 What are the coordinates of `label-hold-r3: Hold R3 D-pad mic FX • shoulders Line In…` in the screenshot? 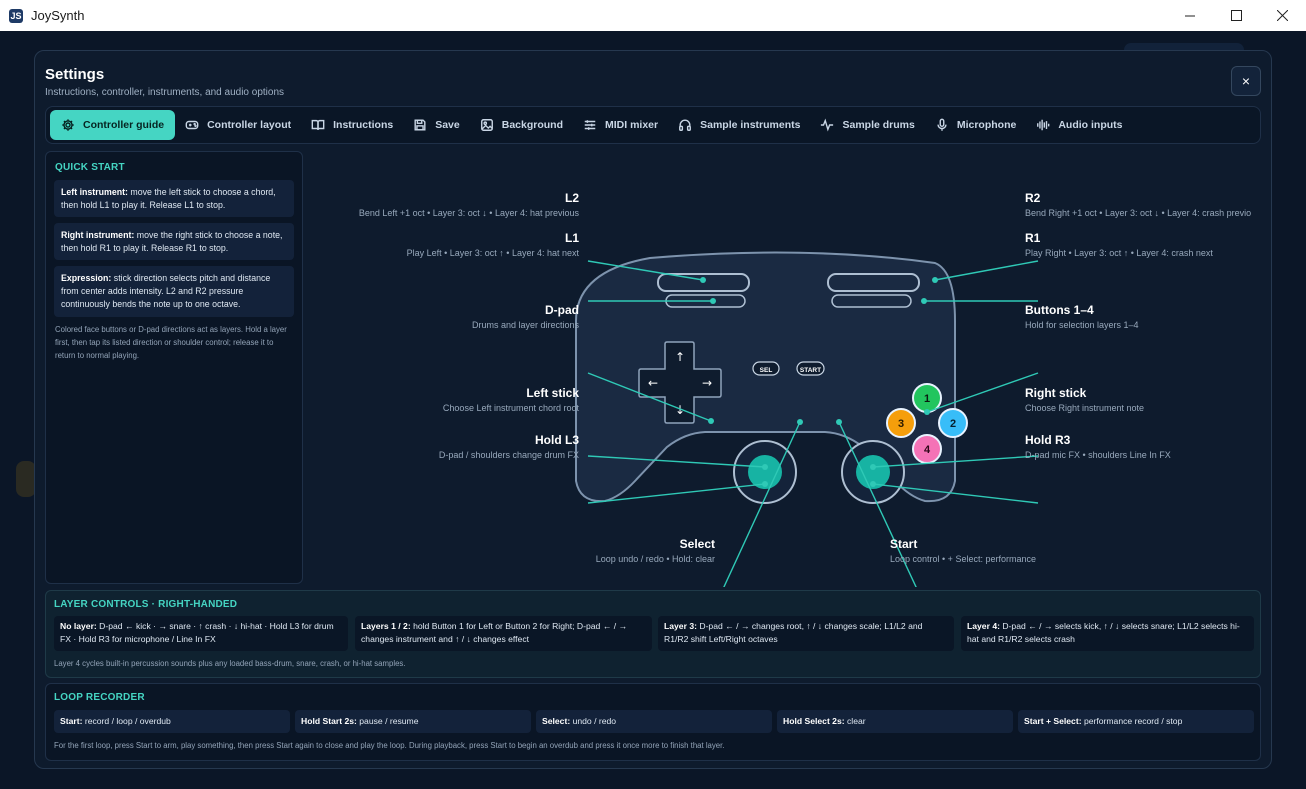 It's located at (1098, 446).